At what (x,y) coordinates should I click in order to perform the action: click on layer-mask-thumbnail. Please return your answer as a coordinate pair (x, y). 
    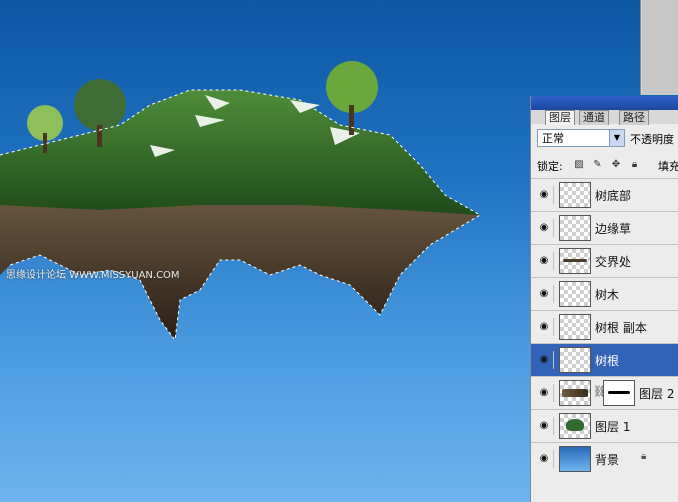
    Looking at the image, I should click on (619, 393).